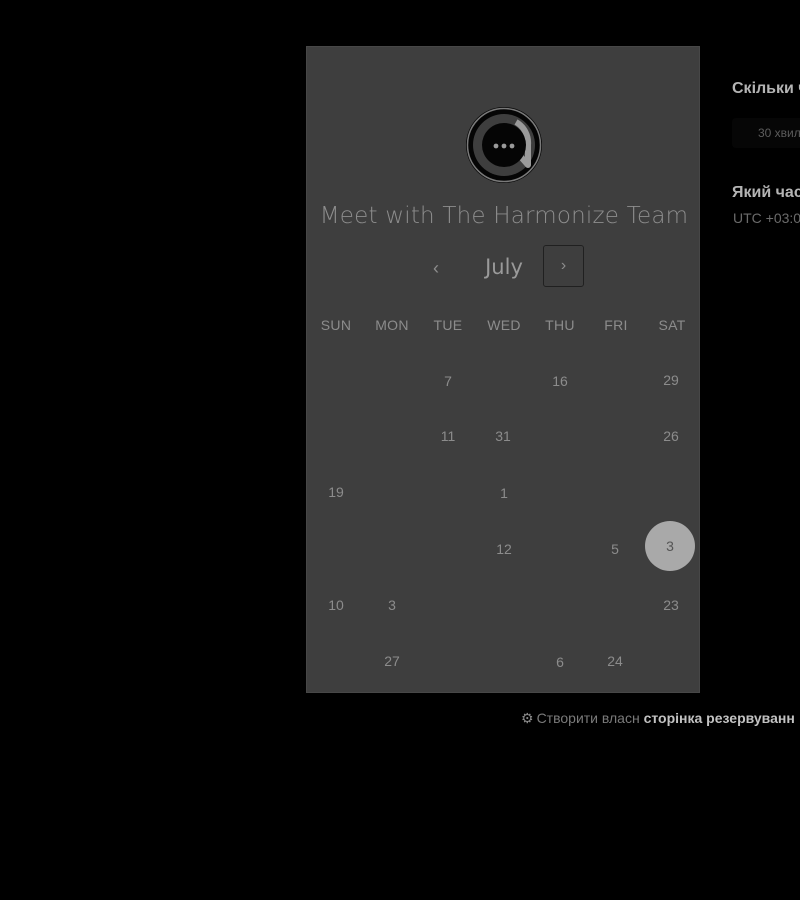 The width and height of the screenshot is (800, 900). I want to click on calendar-day: 24, so click(615, 661).